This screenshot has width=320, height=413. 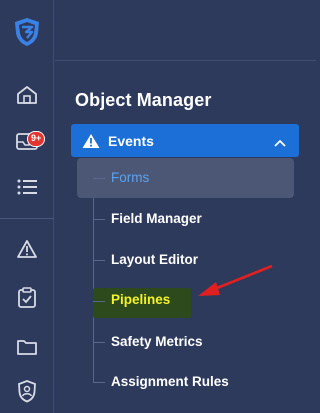 I want to click on folder-icon, so click(x=27, y=347).